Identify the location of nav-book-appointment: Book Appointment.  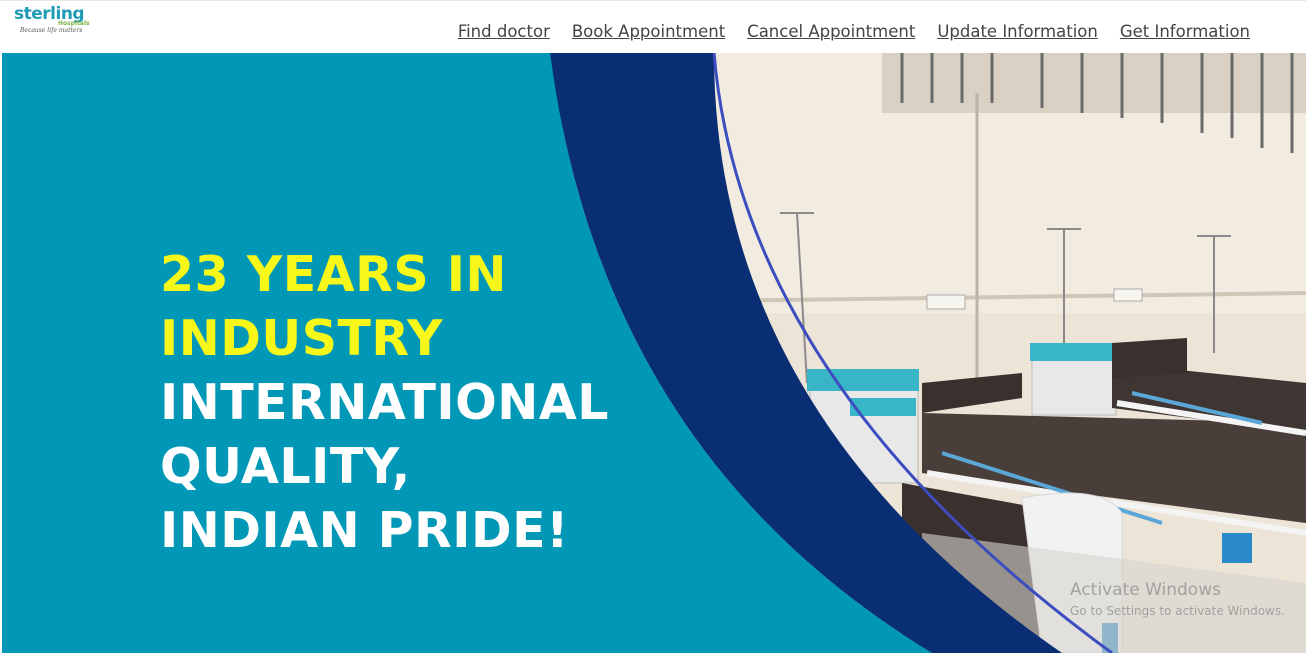
(648, 31).